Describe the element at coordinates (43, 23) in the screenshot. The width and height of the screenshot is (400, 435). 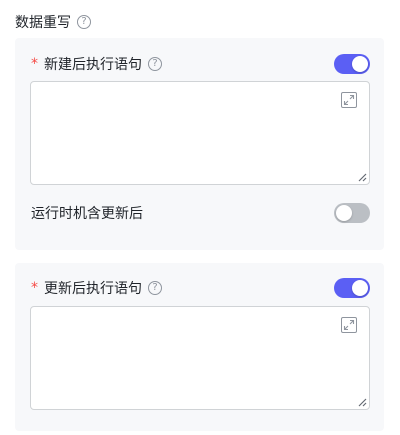
I see `section-title-text: 数据重写` at that location.